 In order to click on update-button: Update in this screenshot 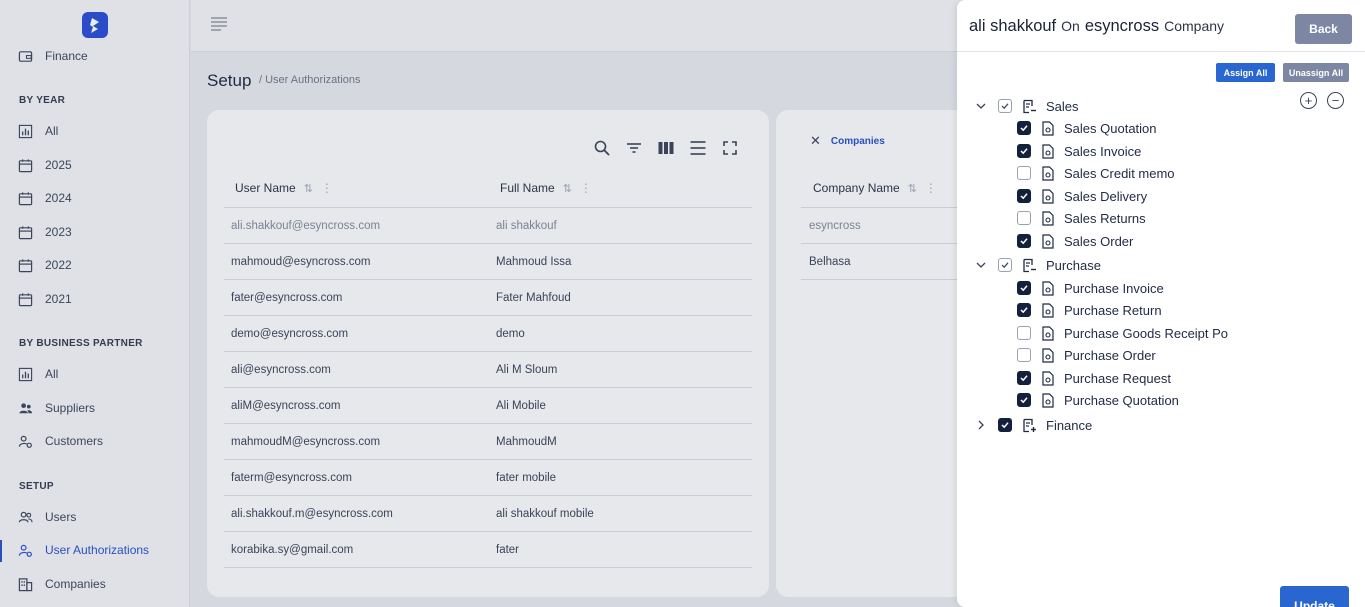, I will do `click(1314, 596)`.